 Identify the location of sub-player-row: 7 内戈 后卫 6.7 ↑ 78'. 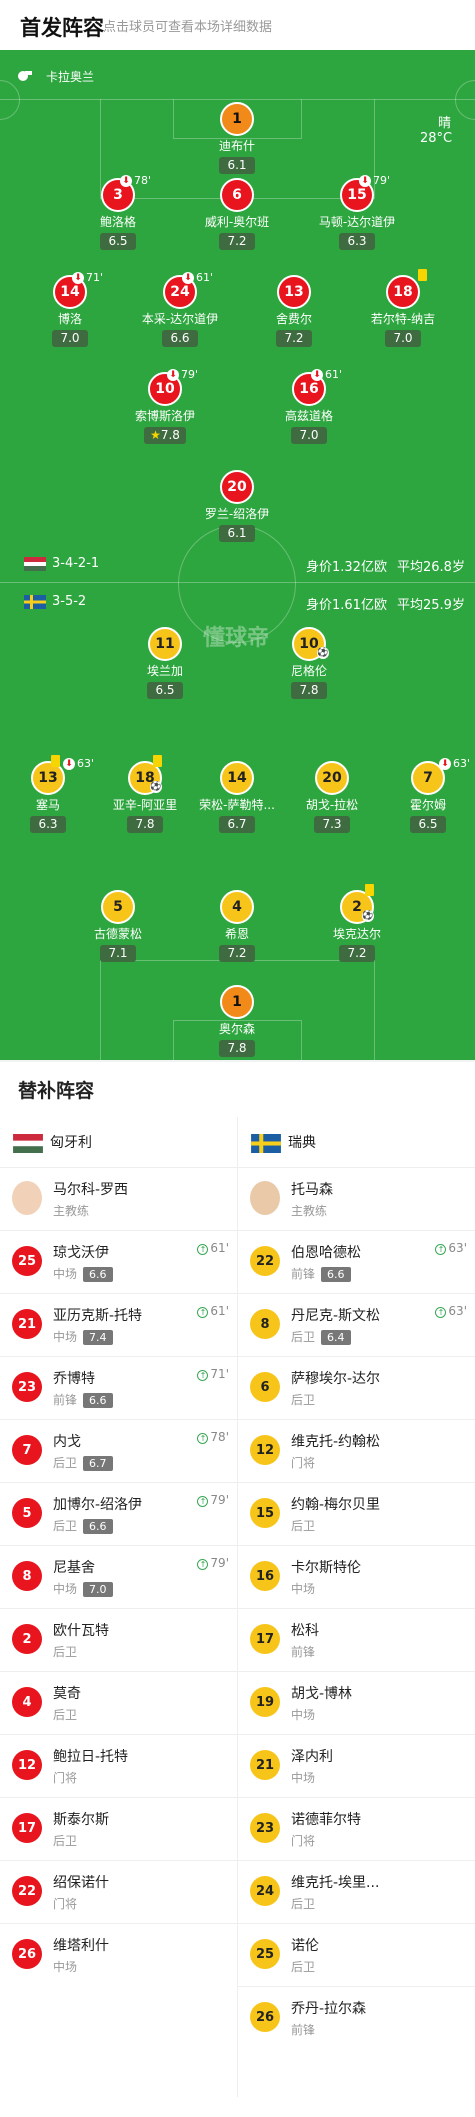
(118, 1450).